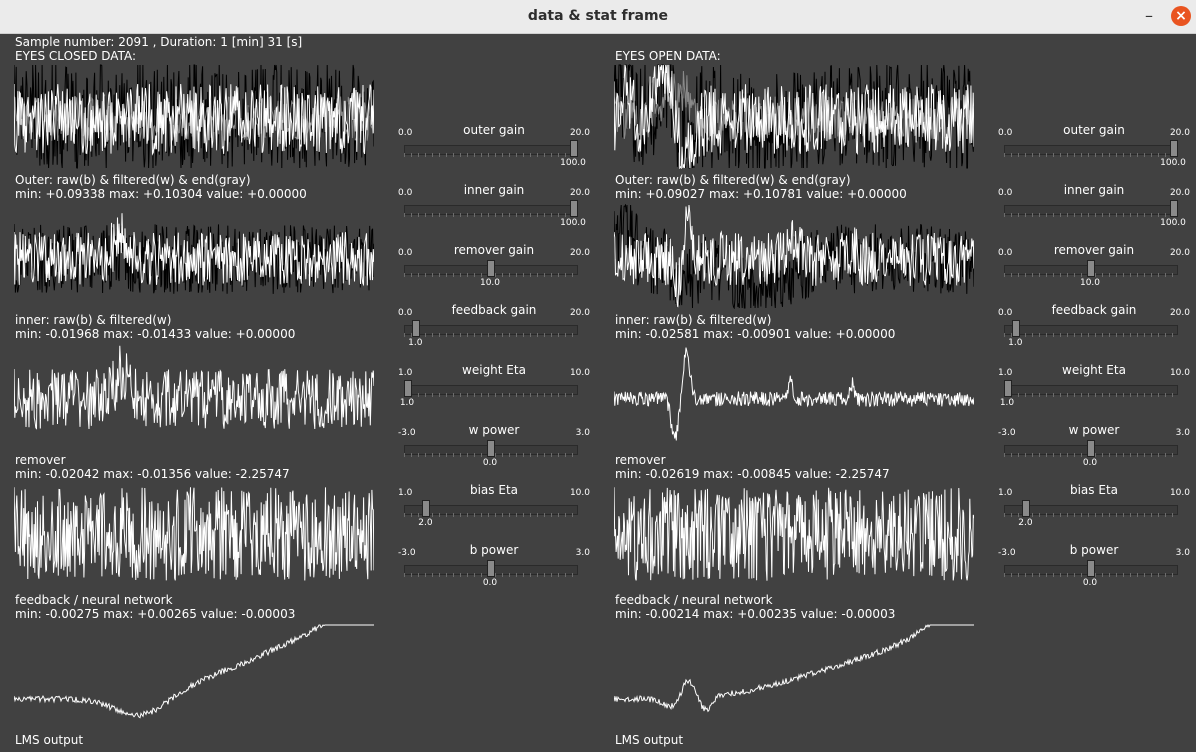 The image size is (1196, 752). I want to click on close-button: ×, so click(1181, 16).